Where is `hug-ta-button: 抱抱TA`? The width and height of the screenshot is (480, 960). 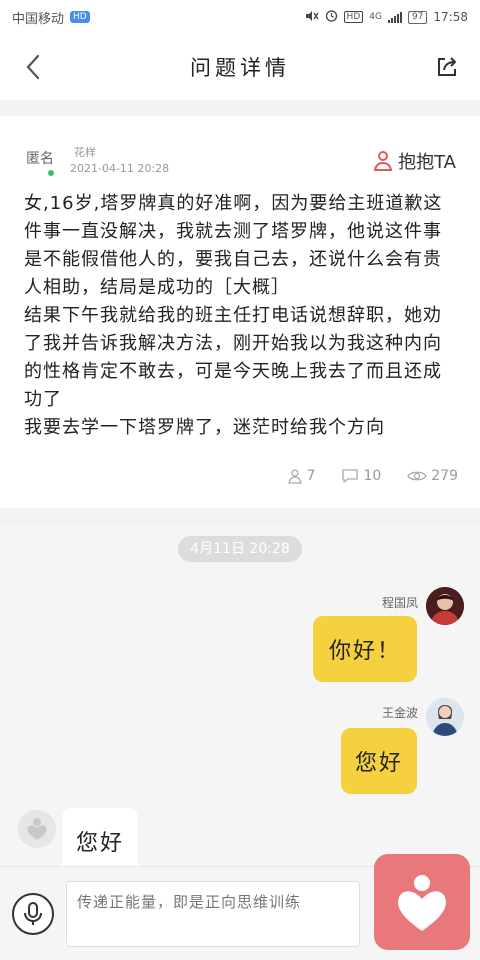
hug-ta-button: 抱抱TA is located at coordinates (415, 161).